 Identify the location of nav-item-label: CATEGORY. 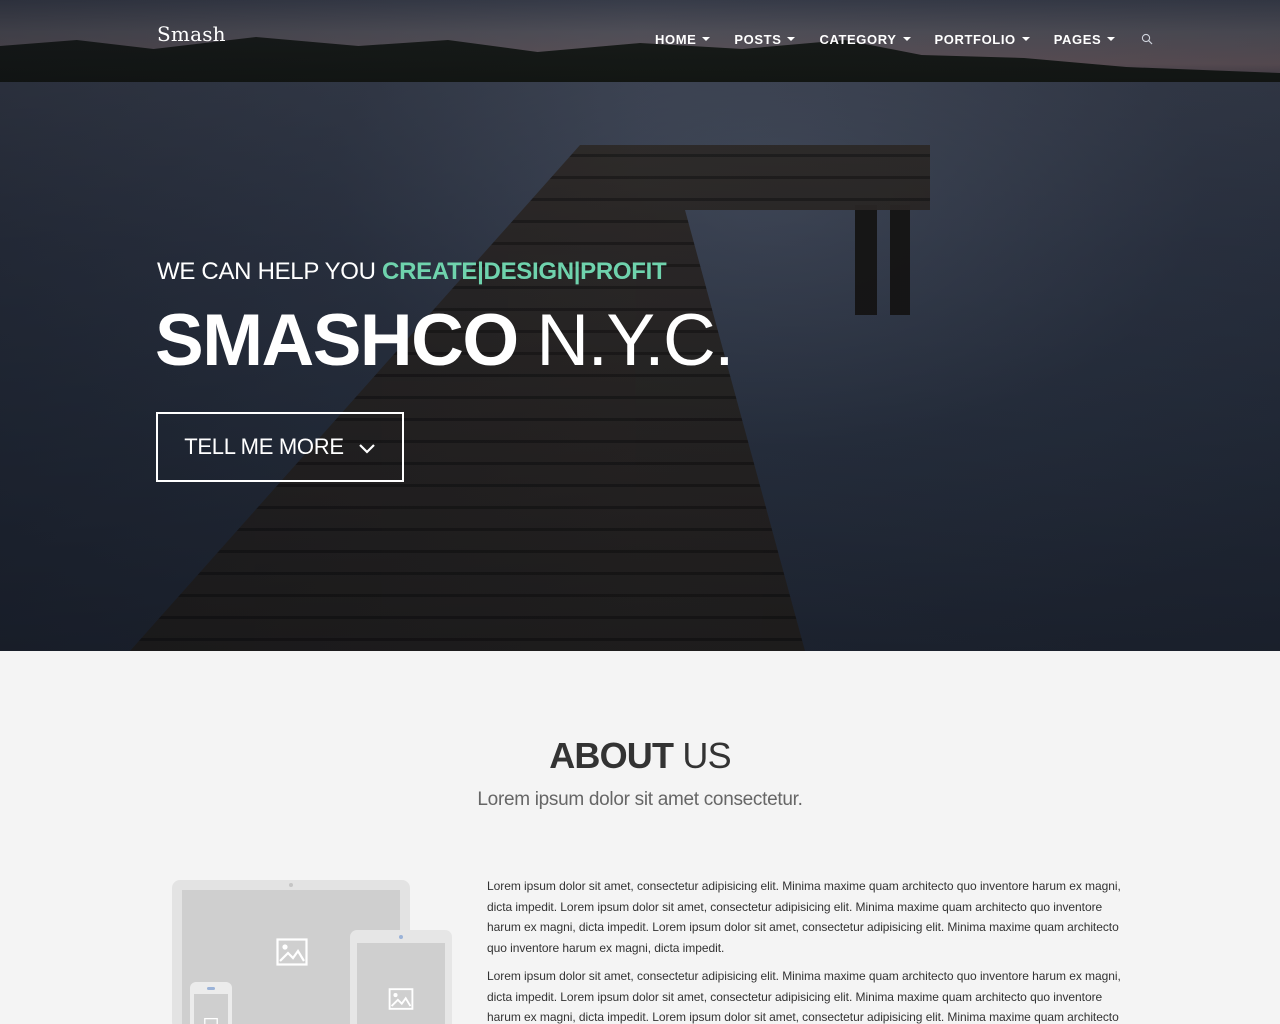
(858, 39).